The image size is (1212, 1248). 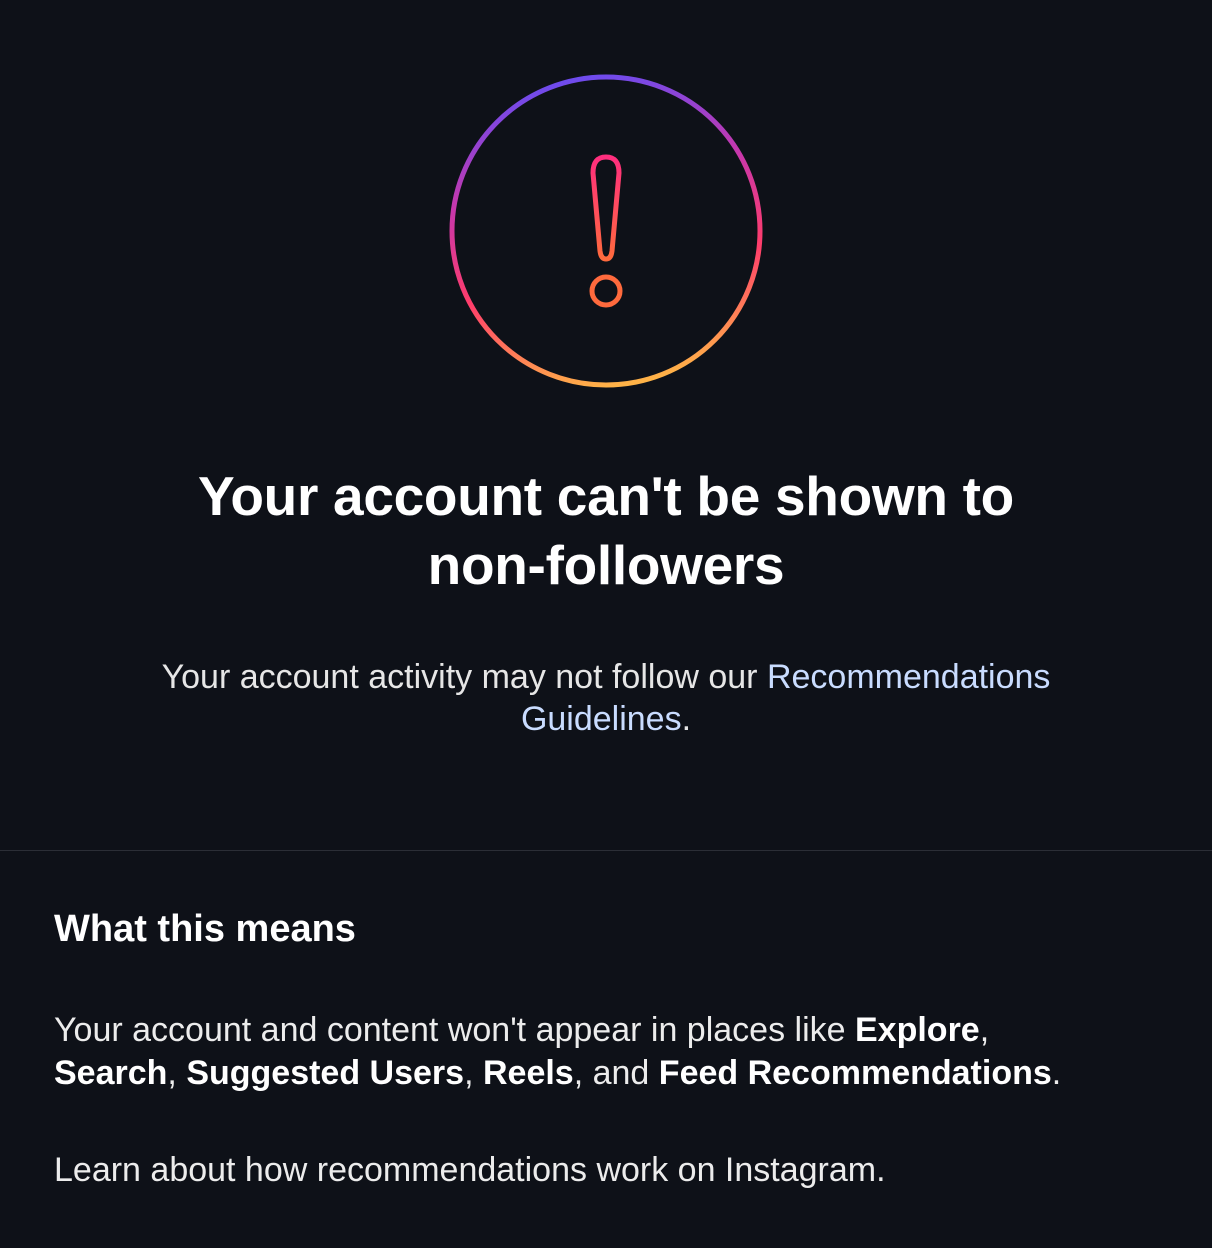 I want to click on exclamation-circle-icon, so click(x=606, y=231).